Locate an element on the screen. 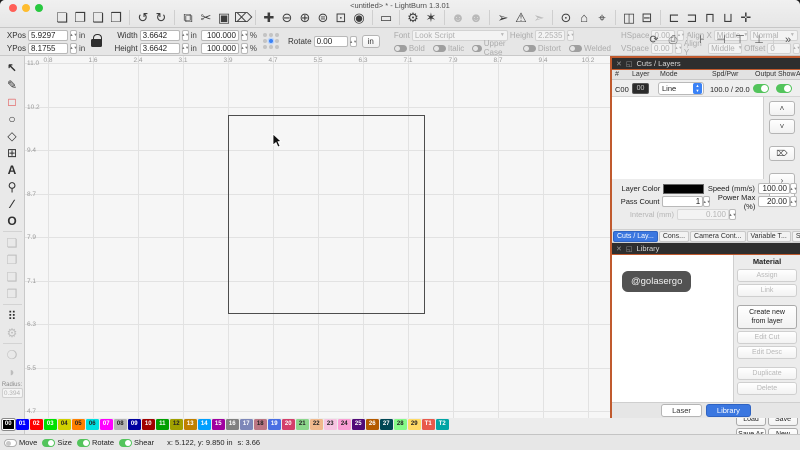 The image size is (800, 450). width-percent-field: 100.000 is located at coordinates (219, 35).